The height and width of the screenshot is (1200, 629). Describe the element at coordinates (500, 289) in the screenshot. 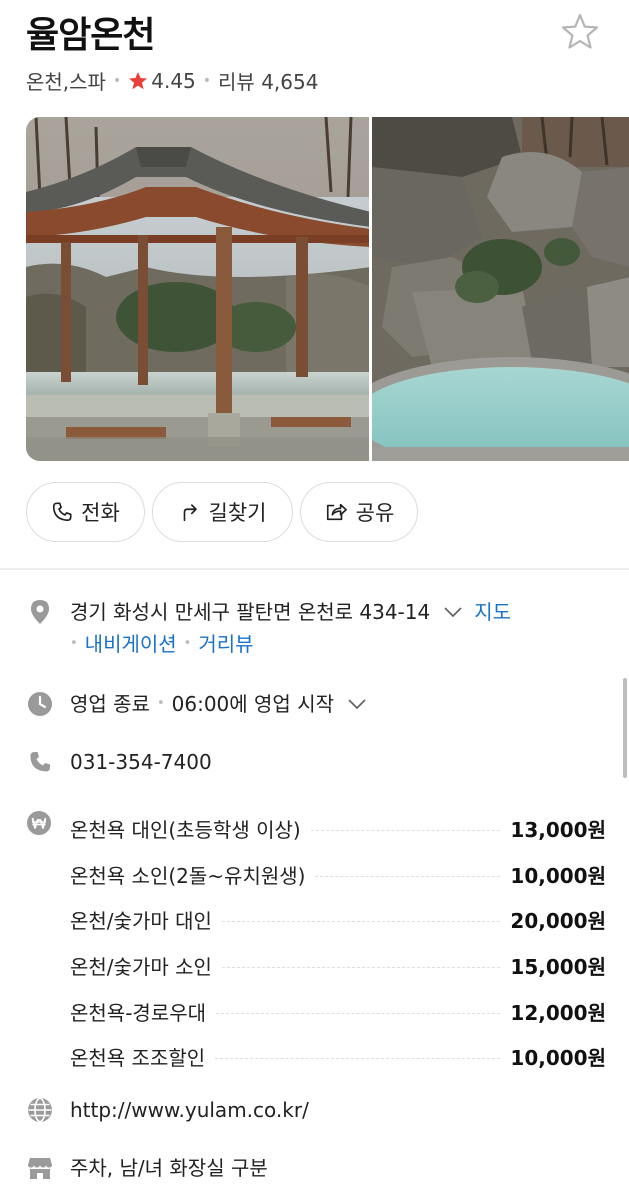

I see `photo-outdoor-pool` at that location.